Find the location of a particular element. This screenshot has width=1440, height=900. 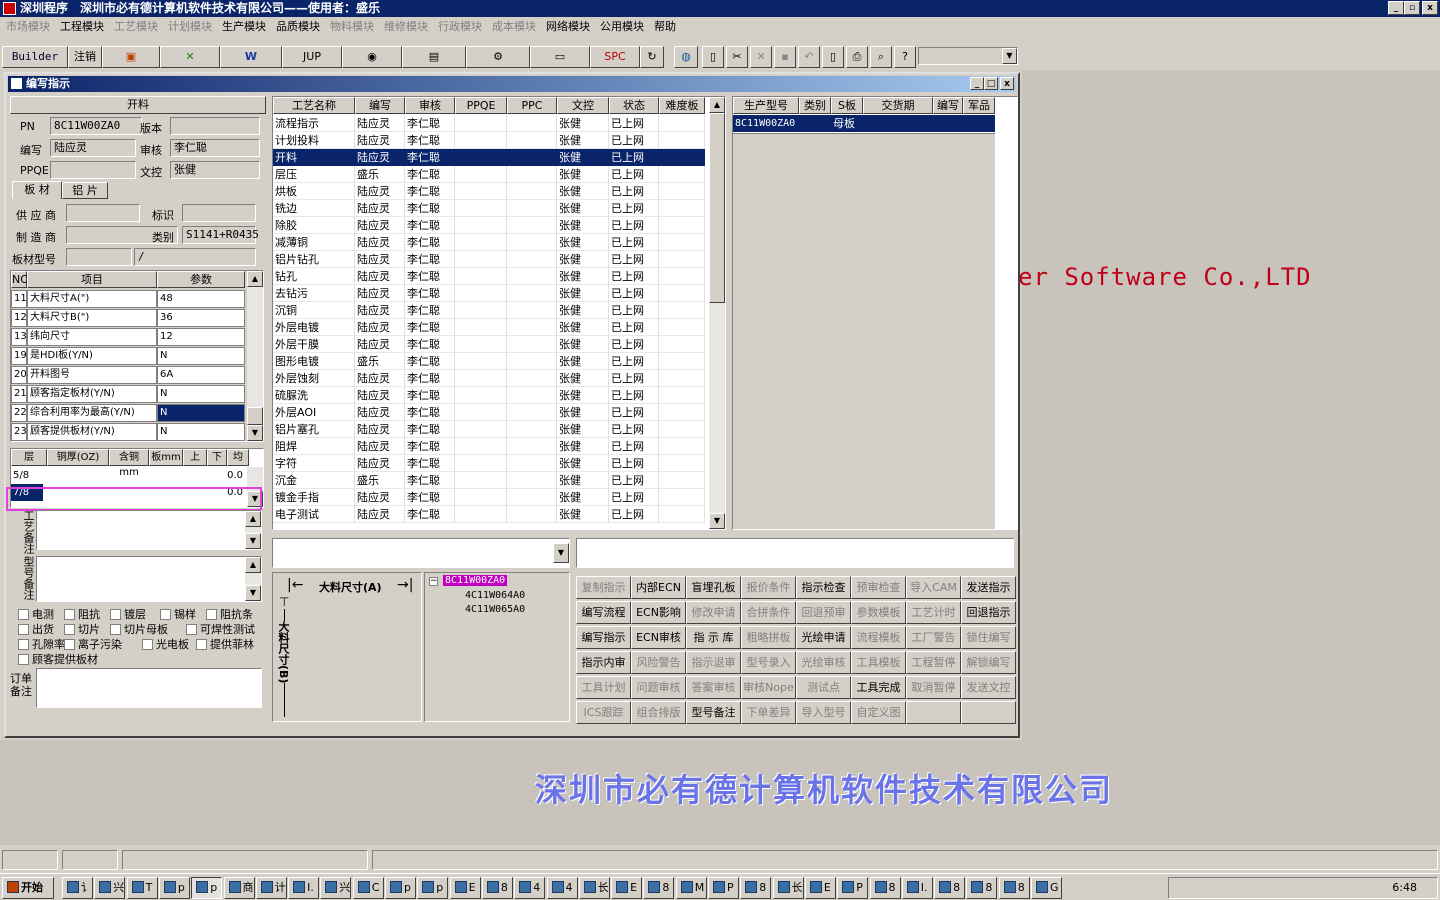

excel-icon: ✕ is located at coordinates (190, 57).